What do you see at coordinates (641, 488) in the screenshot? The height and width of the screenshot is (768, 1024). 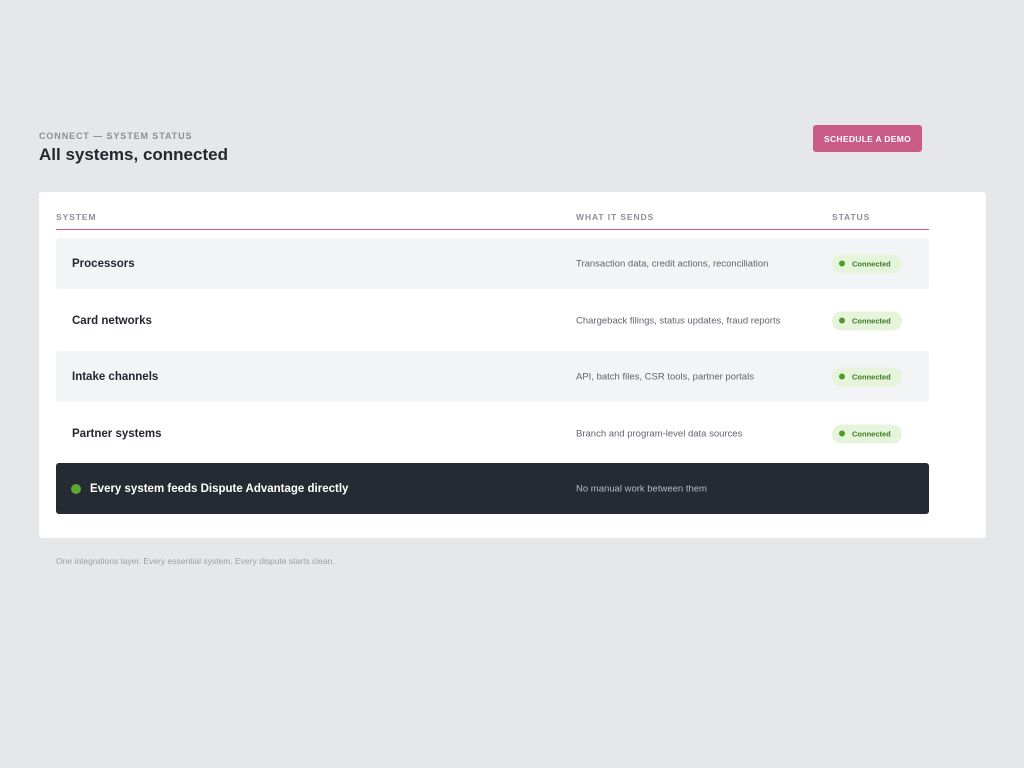 I see `summary-detail: No manual work between them` at bounding box center [641, 488].